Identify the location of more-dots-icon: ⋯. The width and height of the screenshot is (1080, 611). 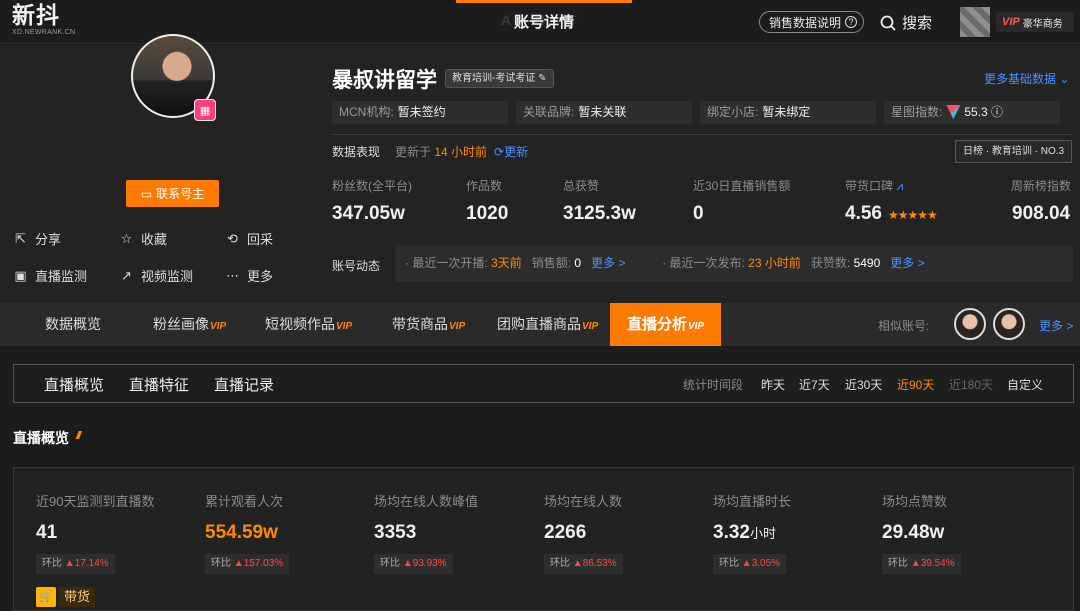
(232, 275).